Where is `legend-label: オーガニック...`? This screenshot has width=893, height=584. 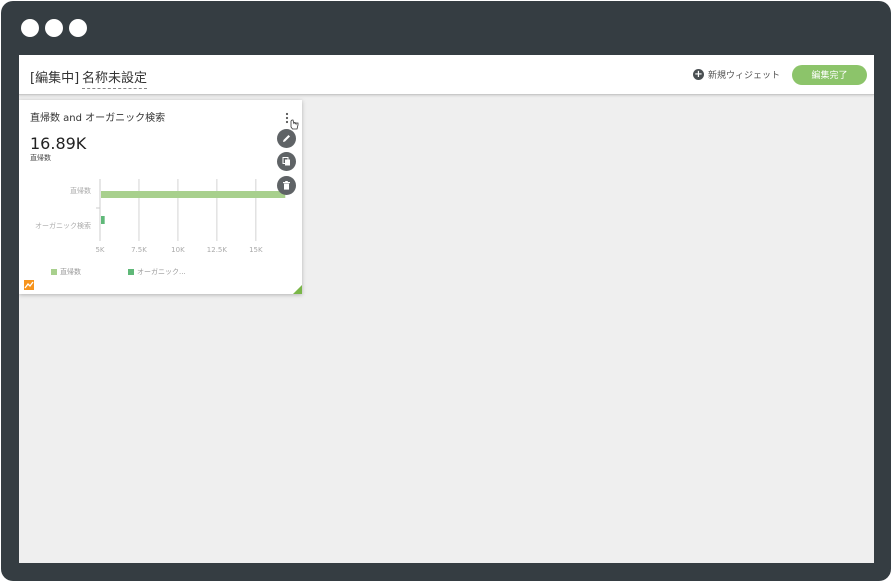
legend-label: オーガニック... is located at coordinates (161, 272).